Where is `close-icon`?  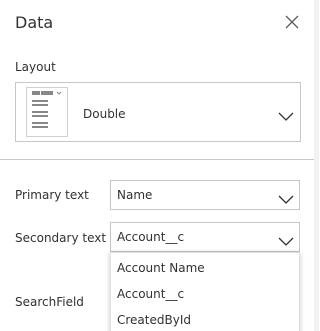 close-icon is located at coordinates (292, 22).